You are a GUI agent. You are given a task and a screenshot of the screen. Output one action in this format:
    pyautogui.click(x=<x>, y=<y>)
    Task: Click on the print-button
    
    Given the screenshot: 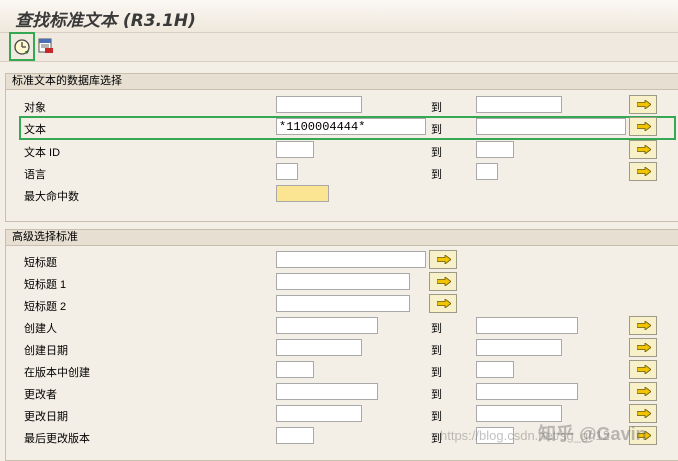 What is the action you would take?
    pyautogui.click(x=48, y=48)
    